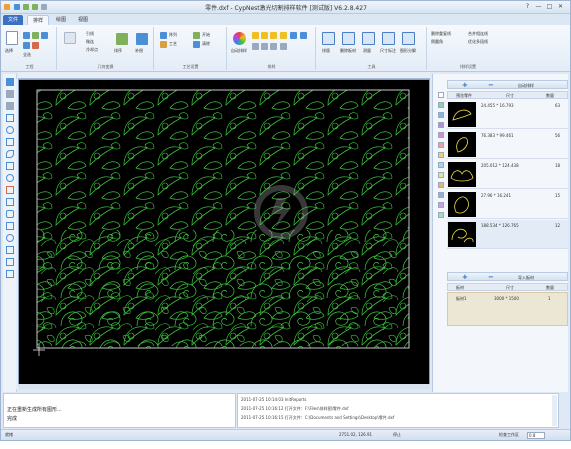 Image resolution: width=571 pixels, height=449 pixels. Describe the element at coordinates (90, 34) in the screenshot. I see `ribbon-item-lead: 引线` at that location.